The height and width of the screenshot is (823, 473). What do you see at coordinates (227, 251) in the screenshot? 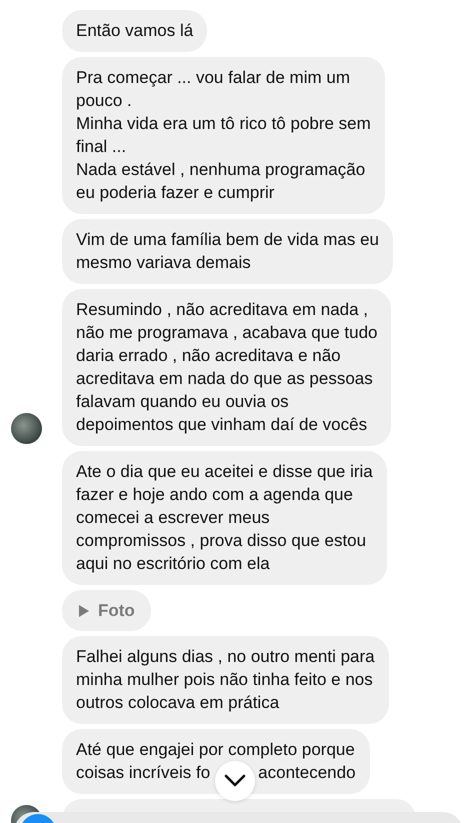
I see `message-bubble: Vim de uma família bem de vida mas eu mesmo variava demais` at bounding box center [227, 251].